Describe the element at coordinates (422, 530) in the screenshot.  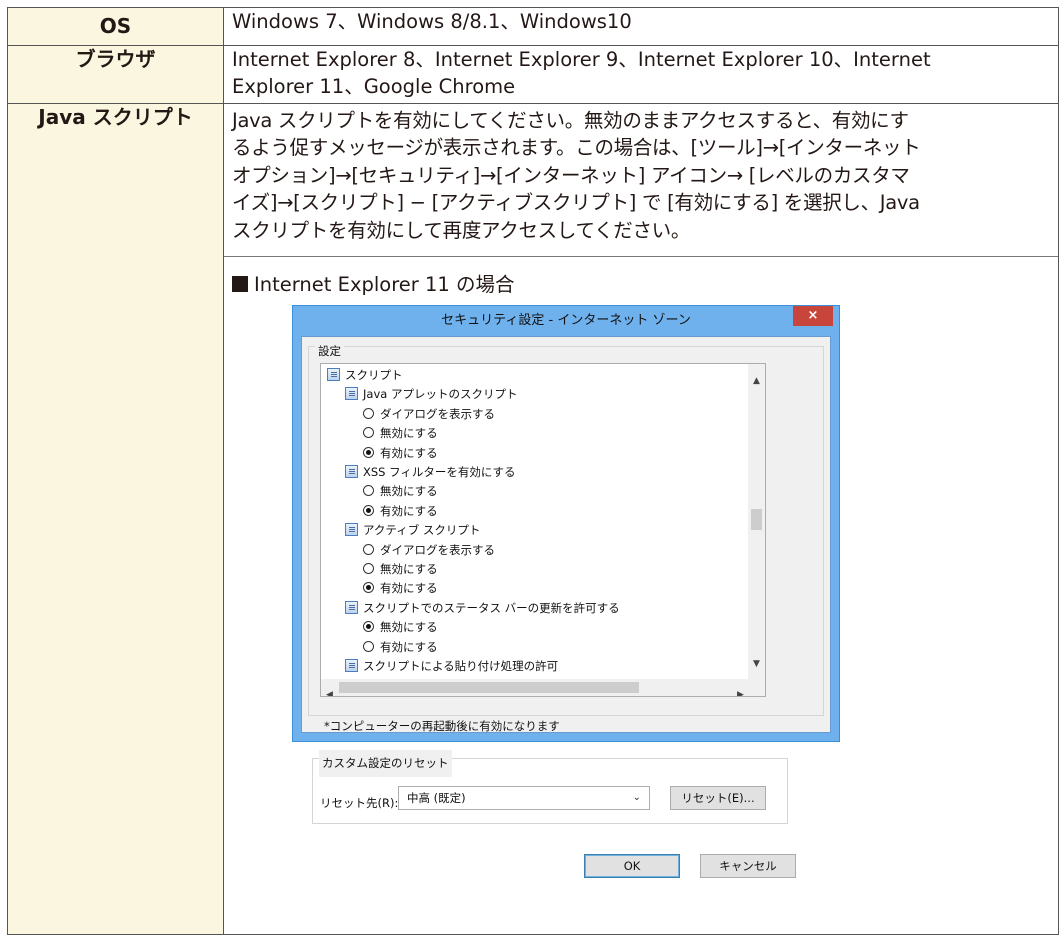
I see `setting-label: アクティブ スクリプト` at that location.